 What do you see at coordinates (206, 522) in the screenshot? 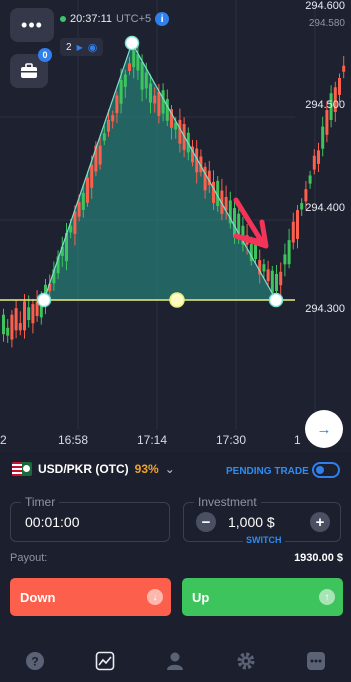
I see `decrease-investment-button: −` at bounding box center [206, 522].